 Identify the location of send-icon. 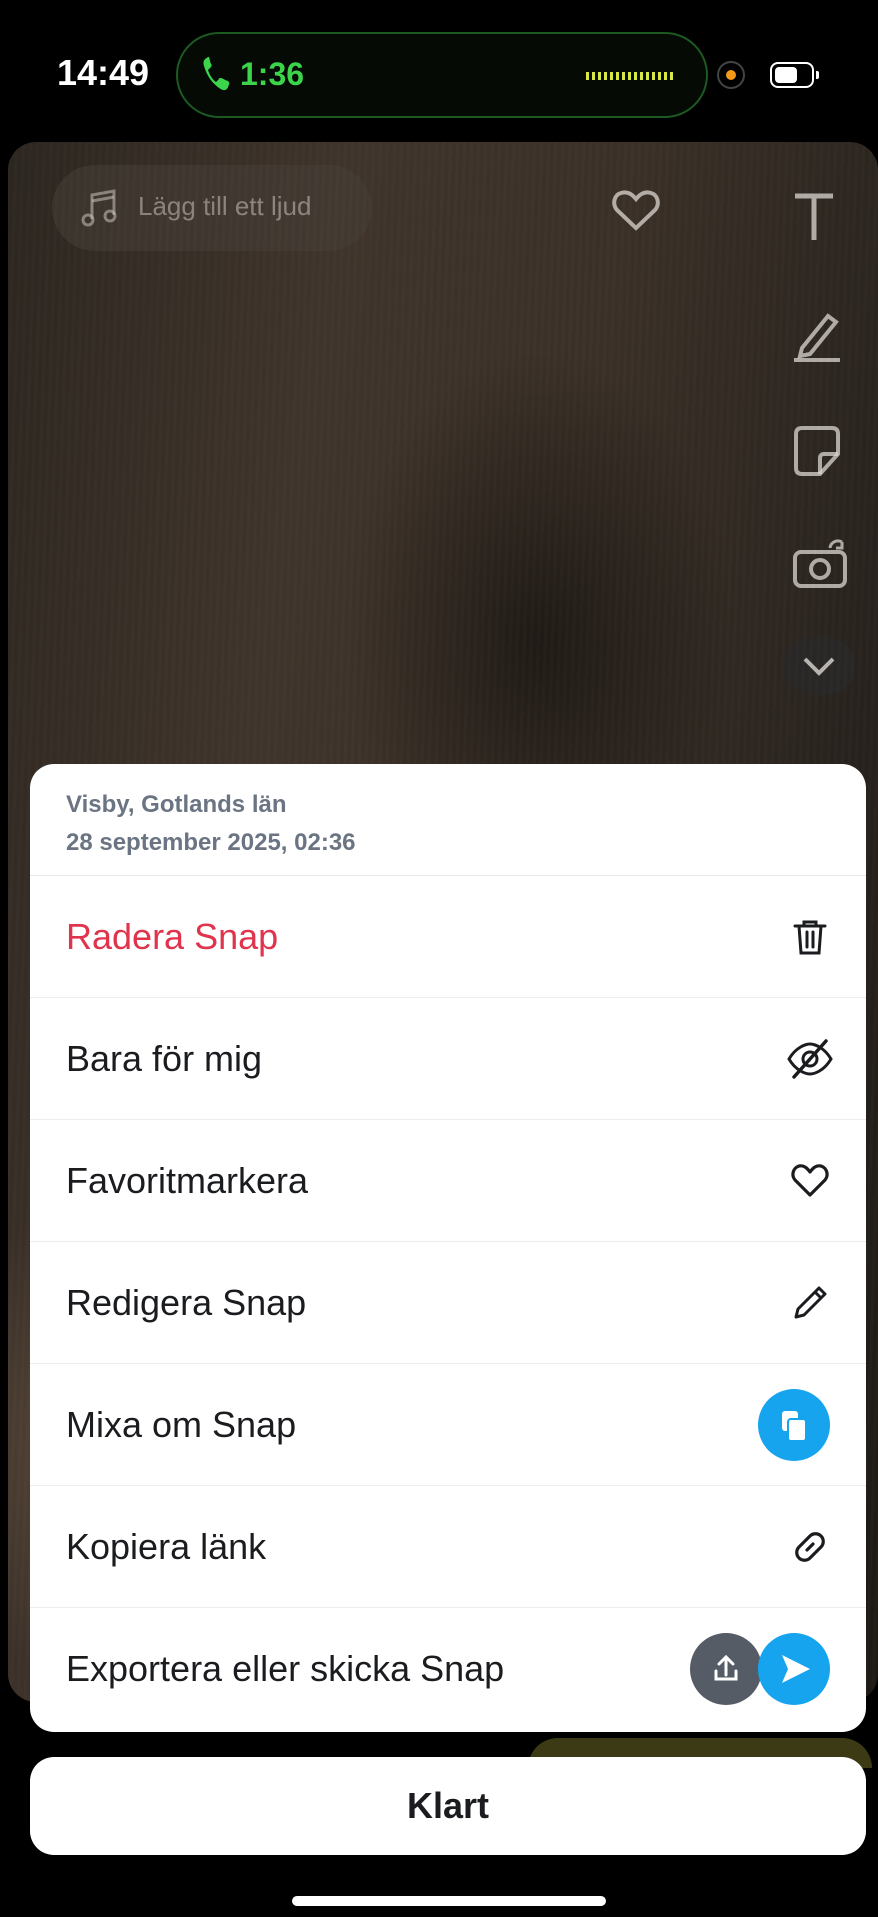
(794, 1669).